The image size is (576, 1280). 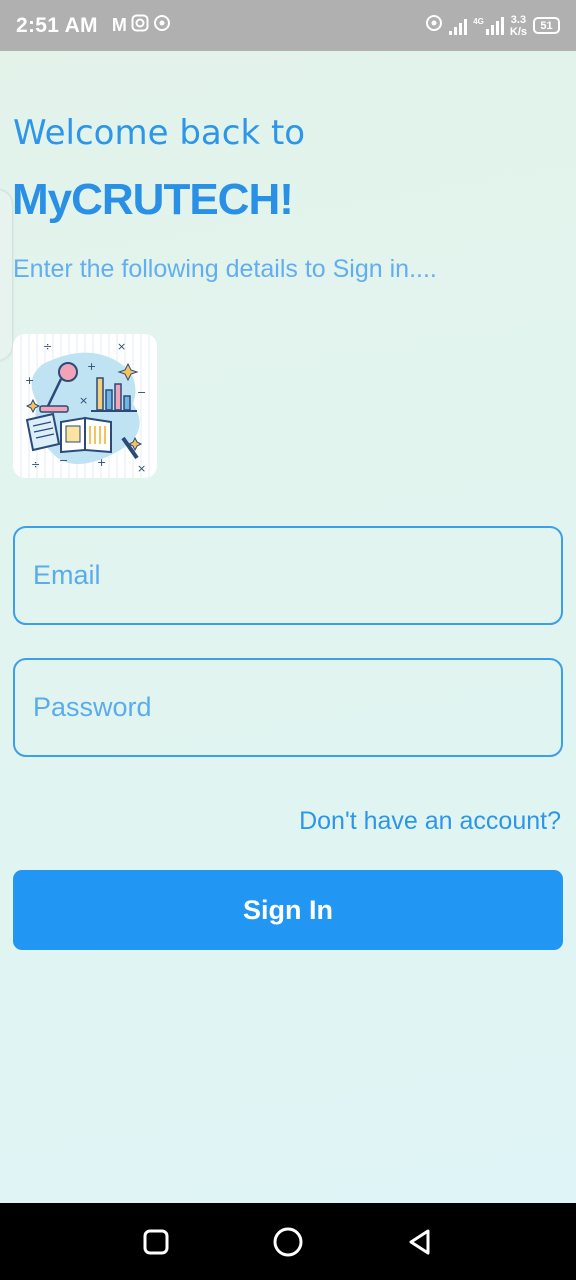 I want to click on back-button, so click(x=420, y=1242).